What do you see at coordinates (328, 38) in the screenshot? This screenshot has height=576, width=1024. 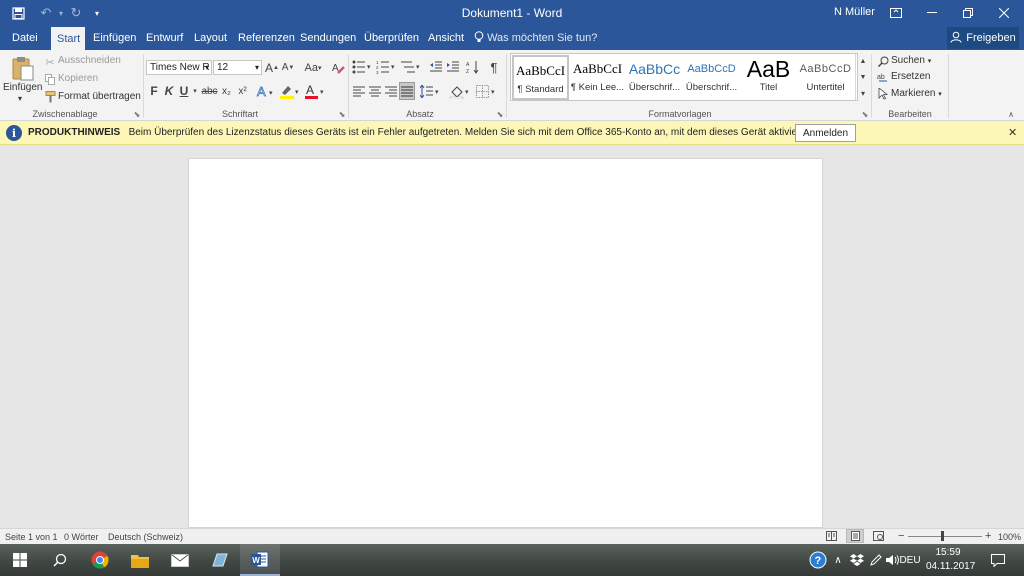 I see `tab-mailings: Sendungen` at bounding box center [328, 38].